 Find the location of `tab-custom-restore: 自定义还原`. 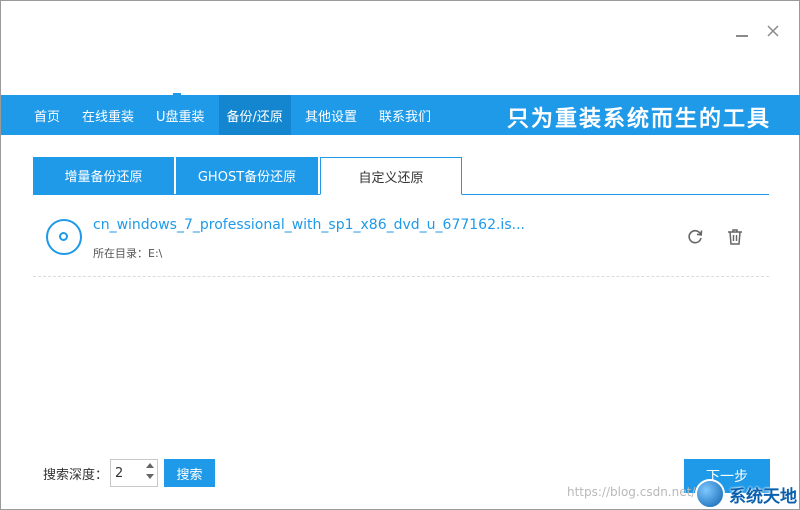

tab-custom-restore: 自定义还原 is located at coordinates (391, 176).